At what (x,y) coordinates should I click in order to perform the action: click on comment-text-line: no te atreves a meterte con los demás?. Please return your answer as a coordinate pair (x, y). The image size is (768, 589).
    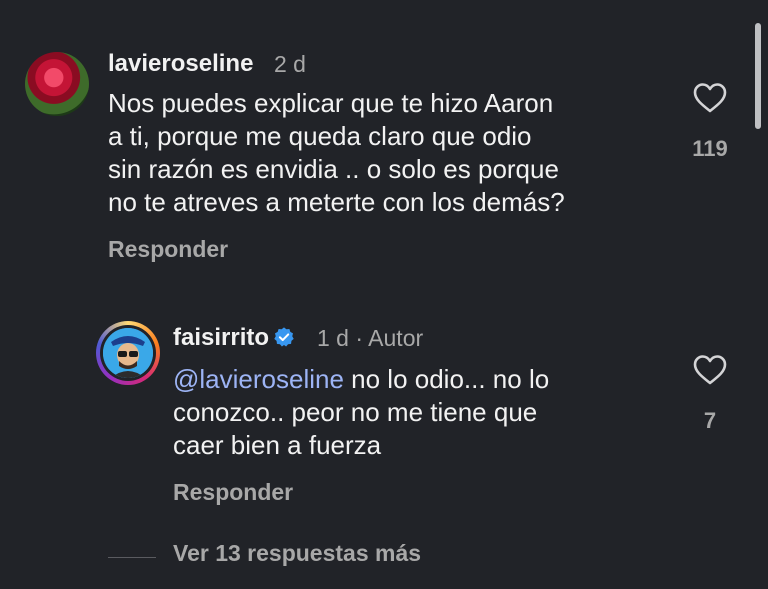
    Looking at the image, I should click on (336, 202).